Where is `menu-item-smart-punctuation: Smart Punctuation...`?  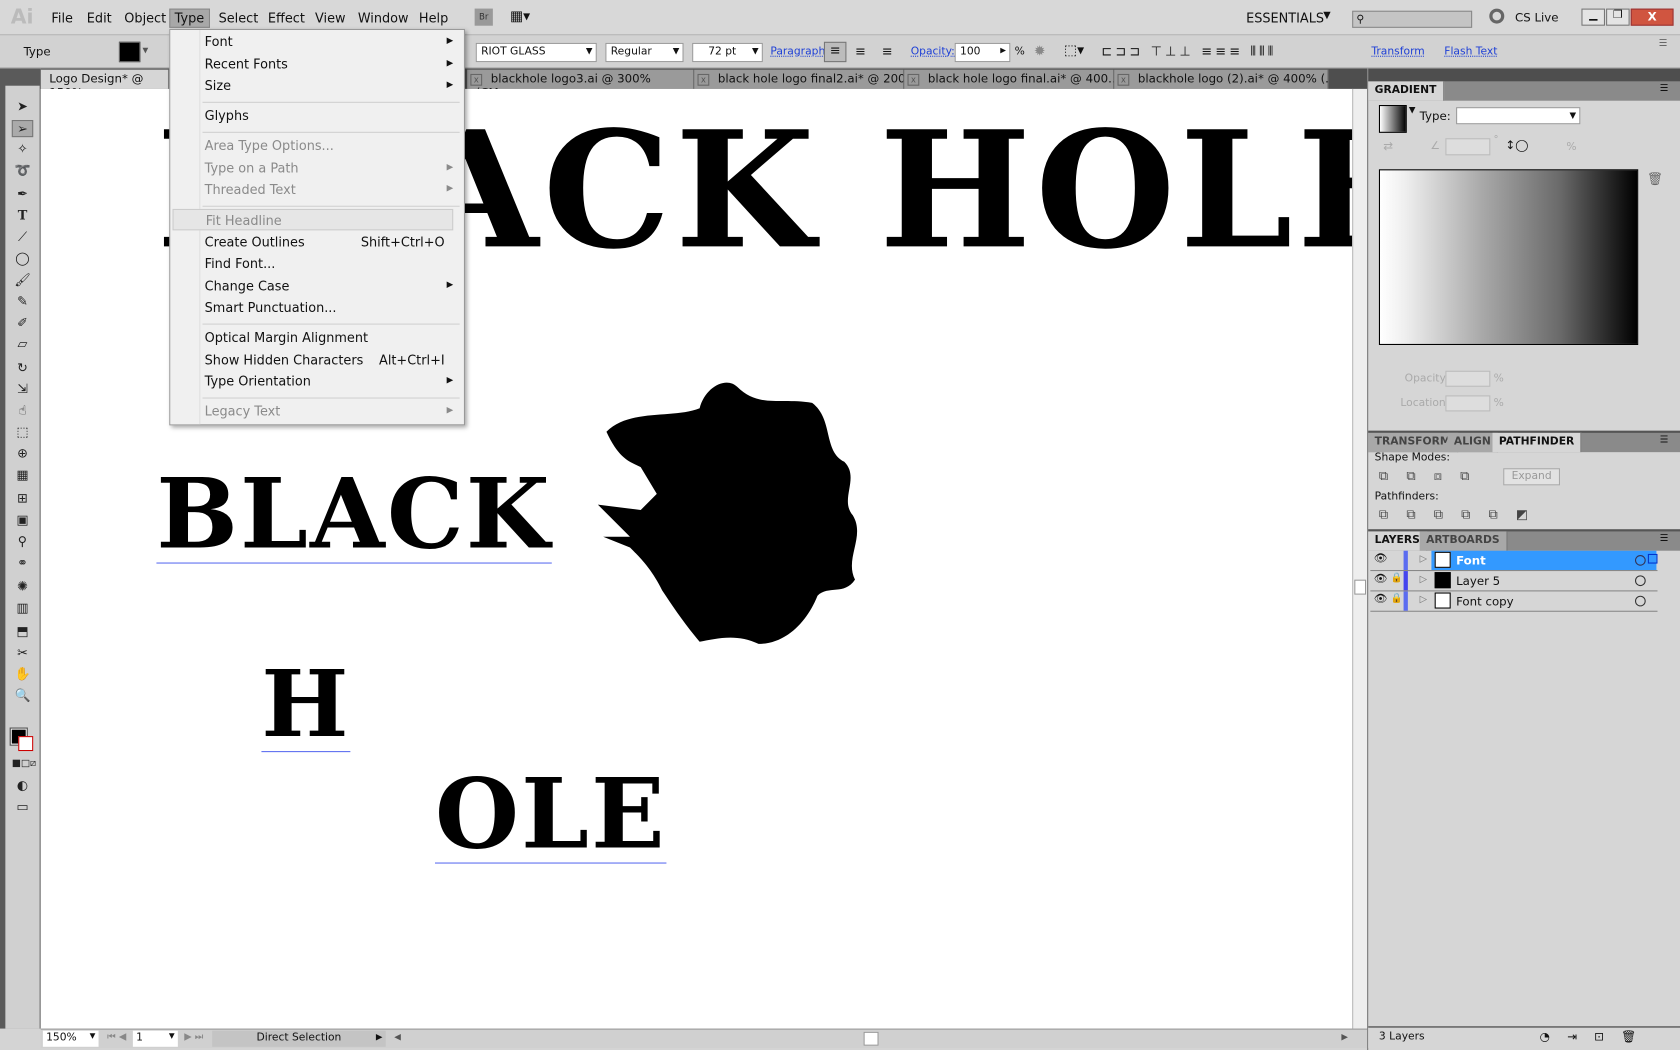 menu-item-smart-punctuation: Smart Punctuation... is located at coordinates (329, 307).